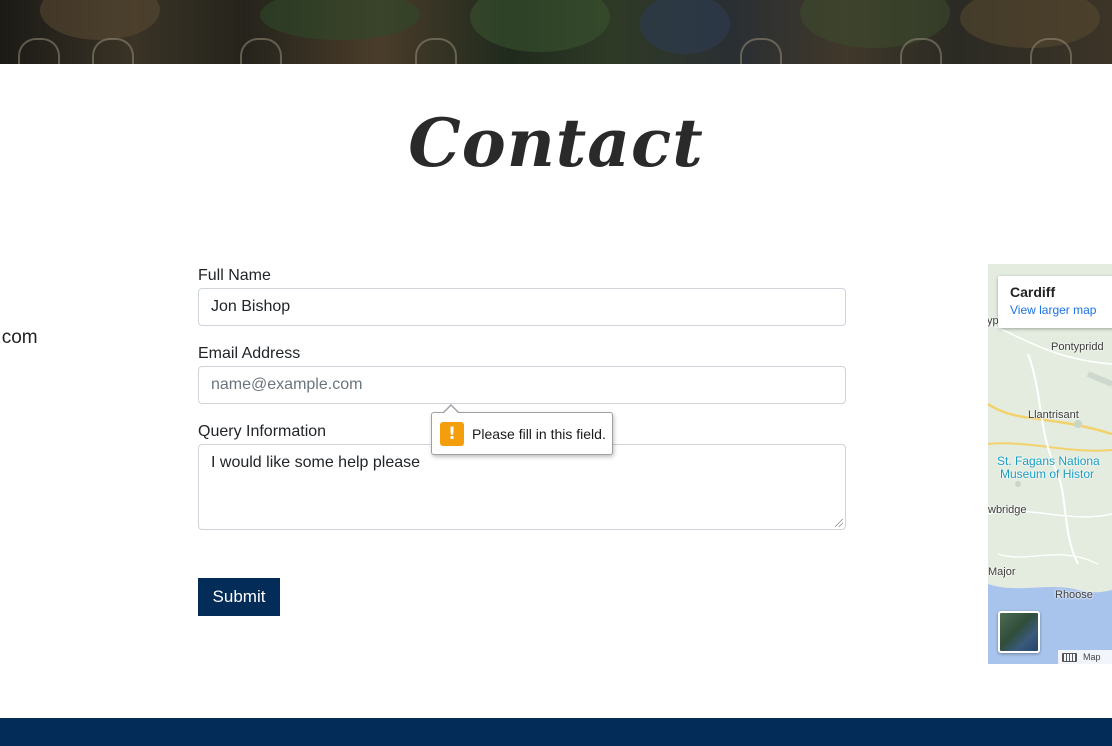  Describe the element at coordinates (522, 307) in the screenshot. I see `full-name-input: Jon Bishop` at that location.